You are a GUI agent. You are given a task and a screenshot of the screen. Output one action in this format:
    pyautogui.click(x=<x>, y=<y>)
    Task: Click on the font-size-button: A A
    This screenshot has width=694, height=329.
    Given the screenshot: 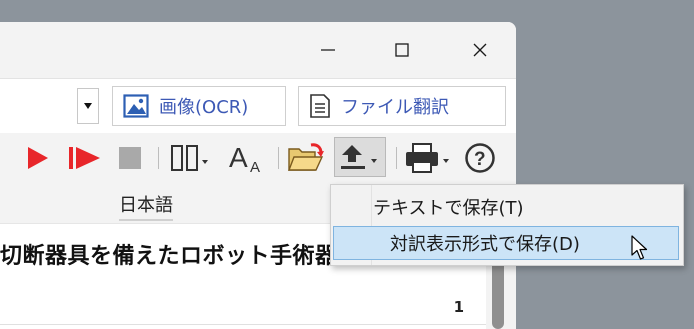 What is the action you would take?
    pyautogui.click(x=249, y=158)
    